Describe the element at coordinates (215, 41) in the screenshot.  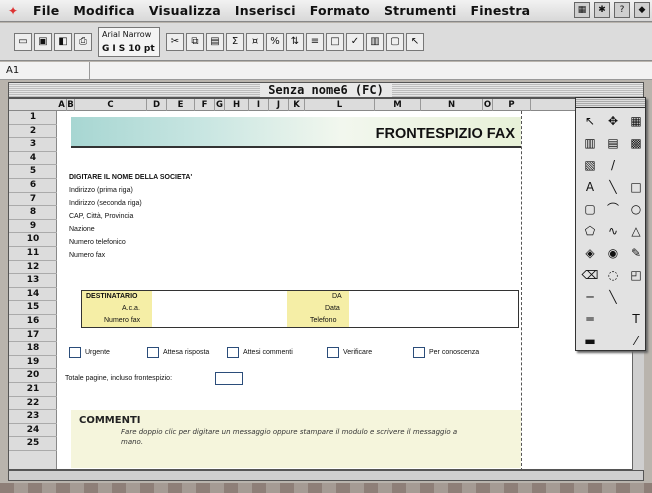
I see `paste-icon: ▤` at that location.